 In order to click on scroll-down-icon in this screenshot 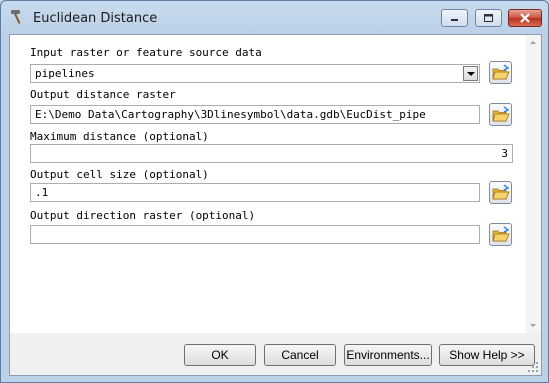, I will do `click(533, 325)`.